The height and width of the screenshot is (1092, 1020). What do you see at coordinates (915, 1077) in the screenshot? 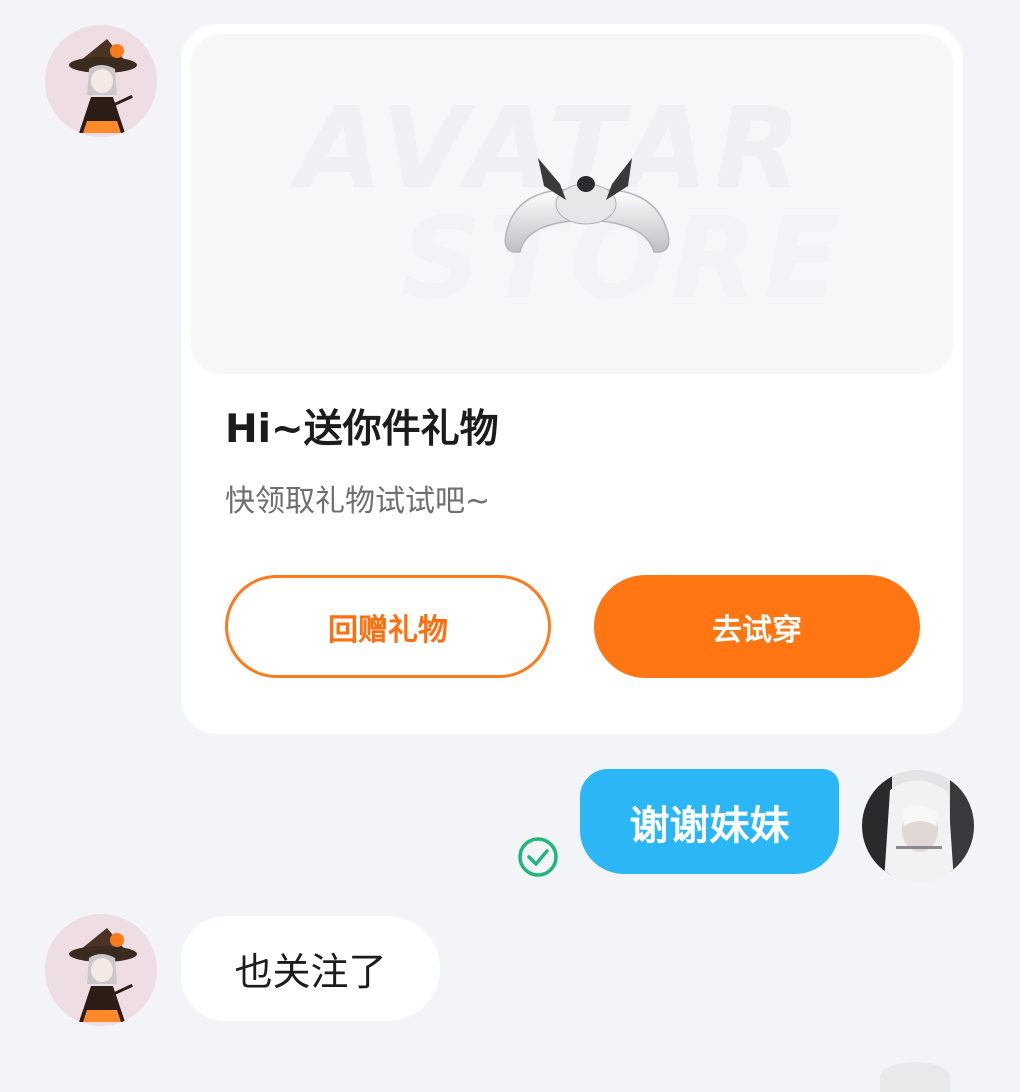
I see `next-avatar-partial` at bounding box center [915, 1077].